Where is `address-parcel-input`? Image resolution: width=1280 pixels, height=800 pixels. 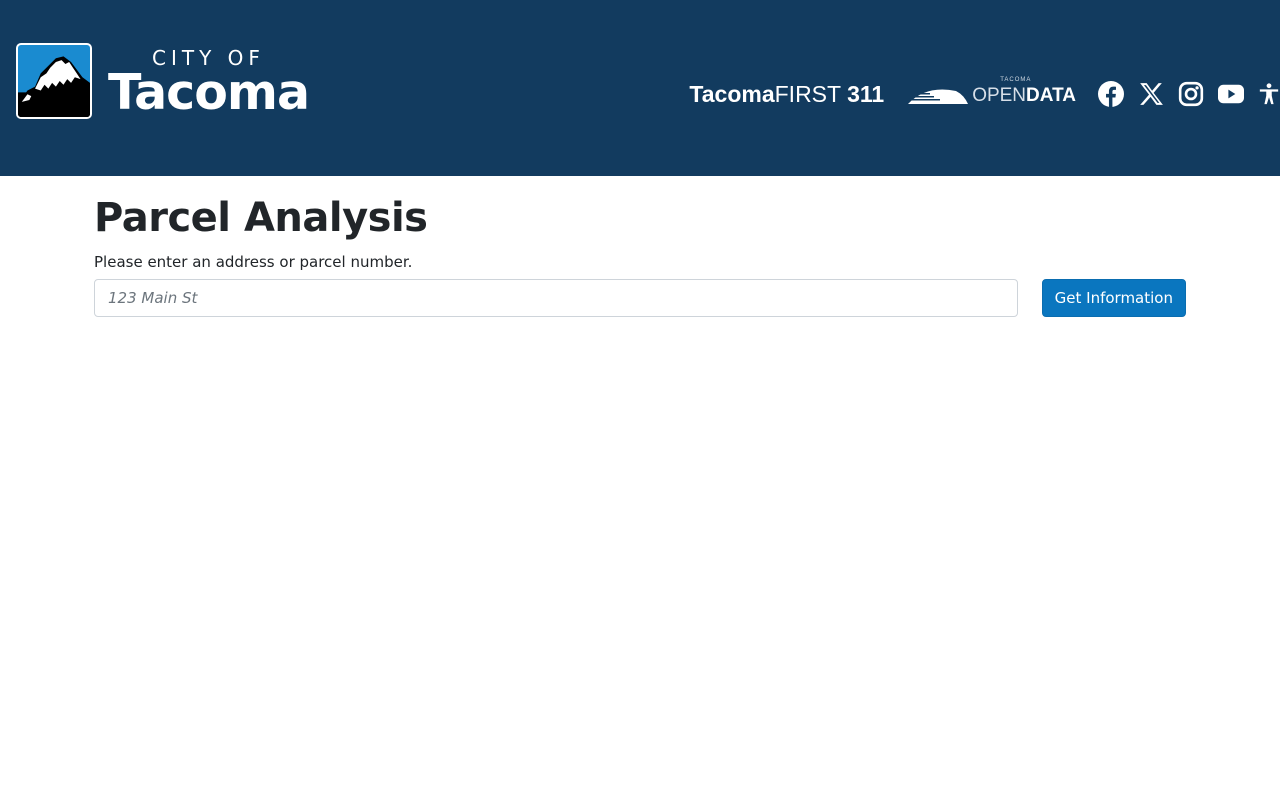
address-parcel-input is located at coordinates (556, 298).